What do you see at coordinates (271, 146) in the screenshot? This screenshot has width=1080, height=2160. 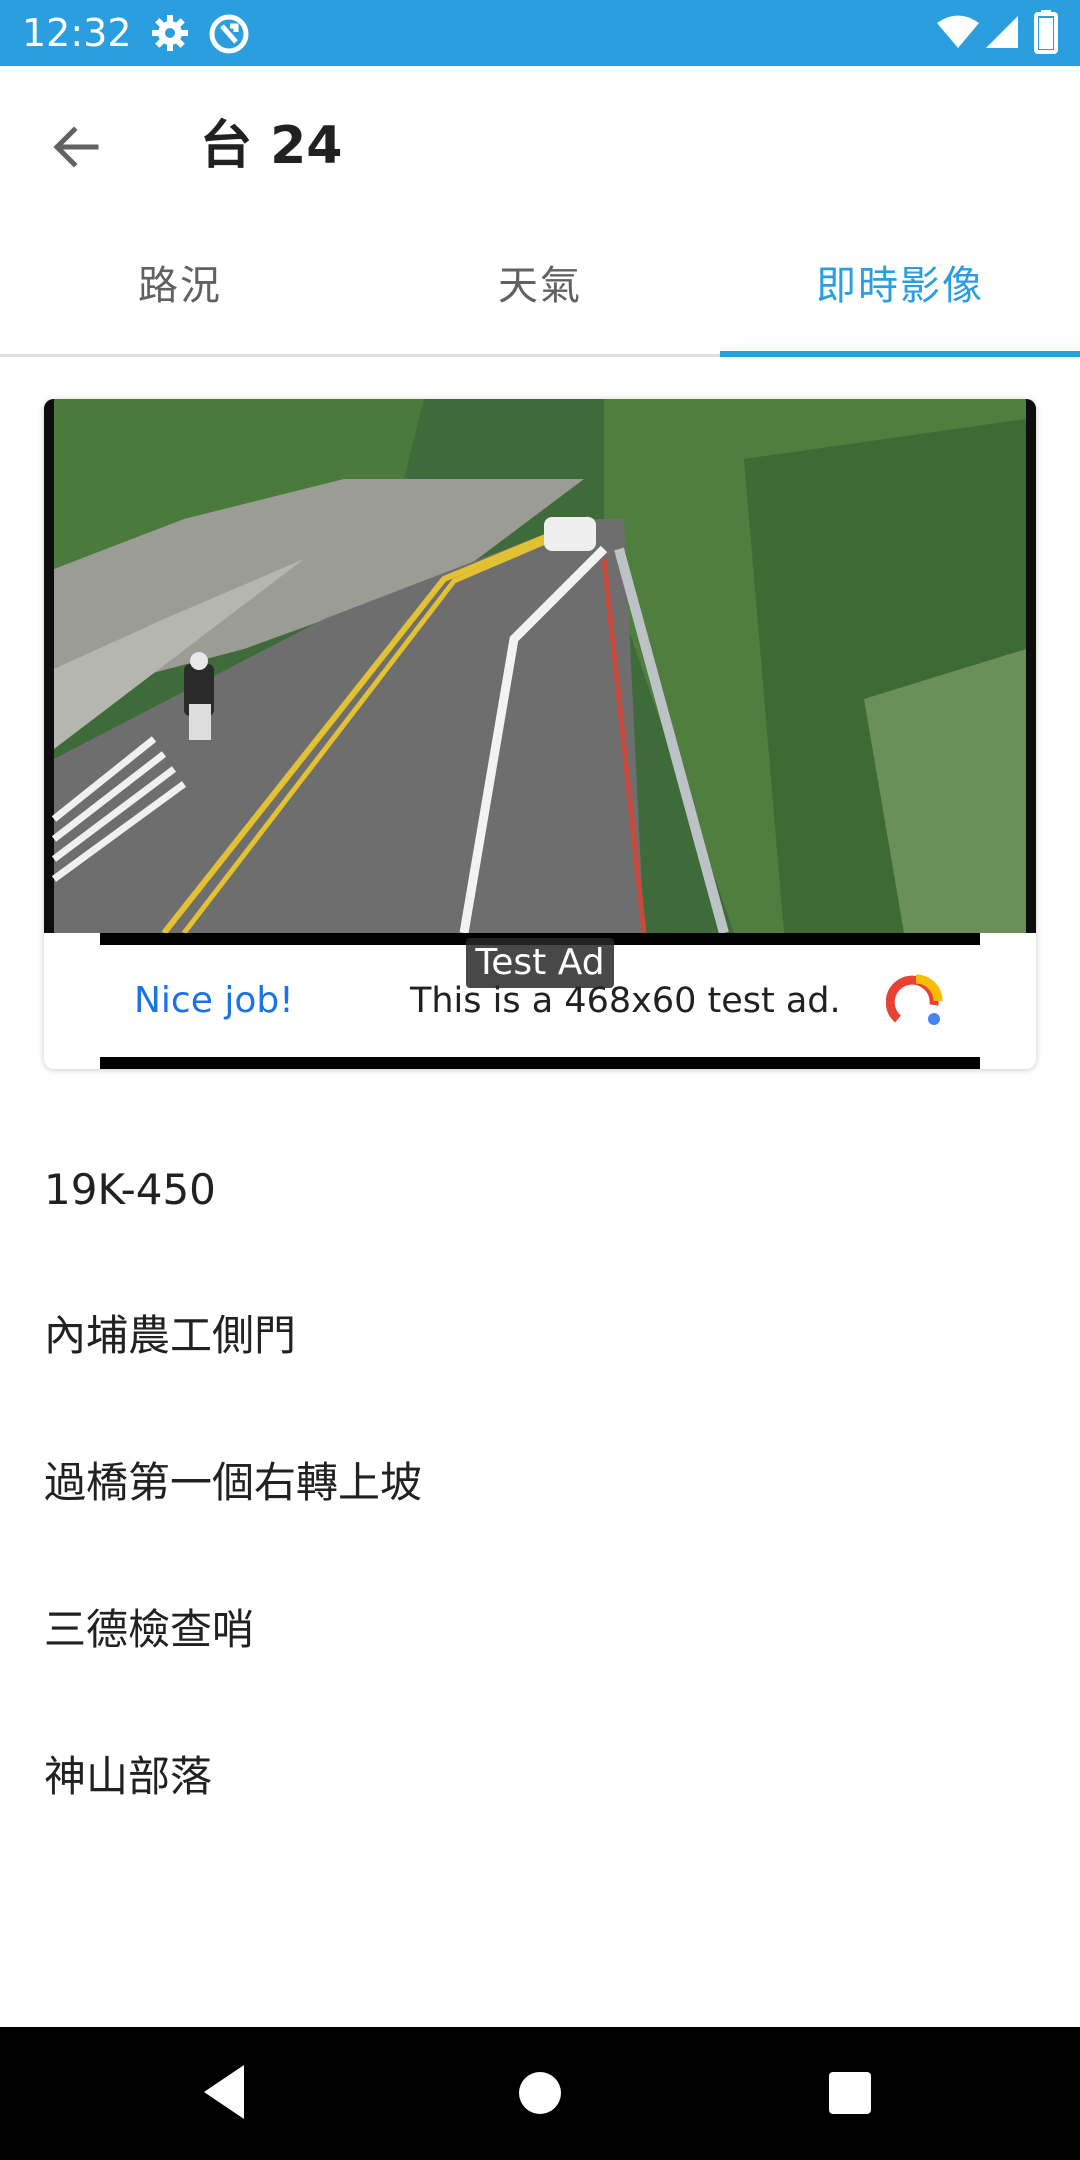 I see `page-title: 台 24` at bounding box center [271, 146].